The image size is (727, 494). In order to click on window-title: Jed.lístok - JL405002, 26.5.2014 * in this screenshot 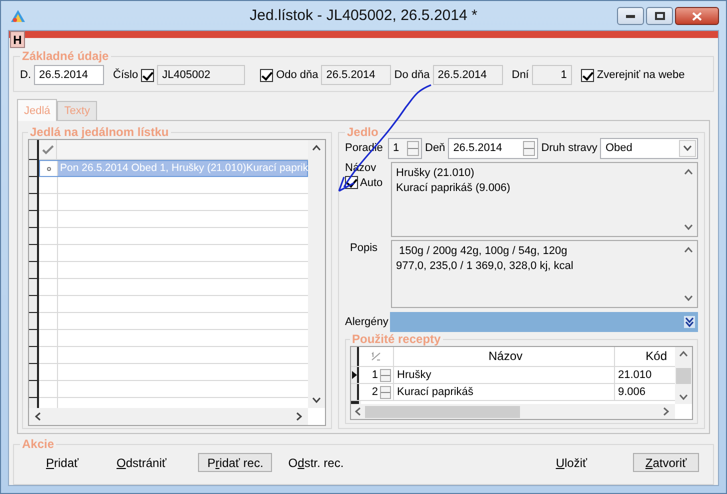, I will do `click(364, 15)`.